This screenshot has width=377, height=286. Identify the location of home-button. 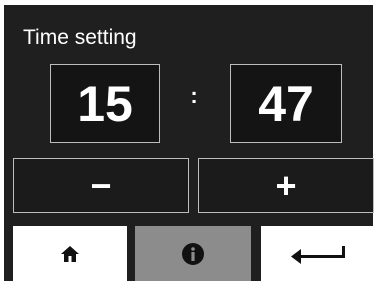
(70, 253).